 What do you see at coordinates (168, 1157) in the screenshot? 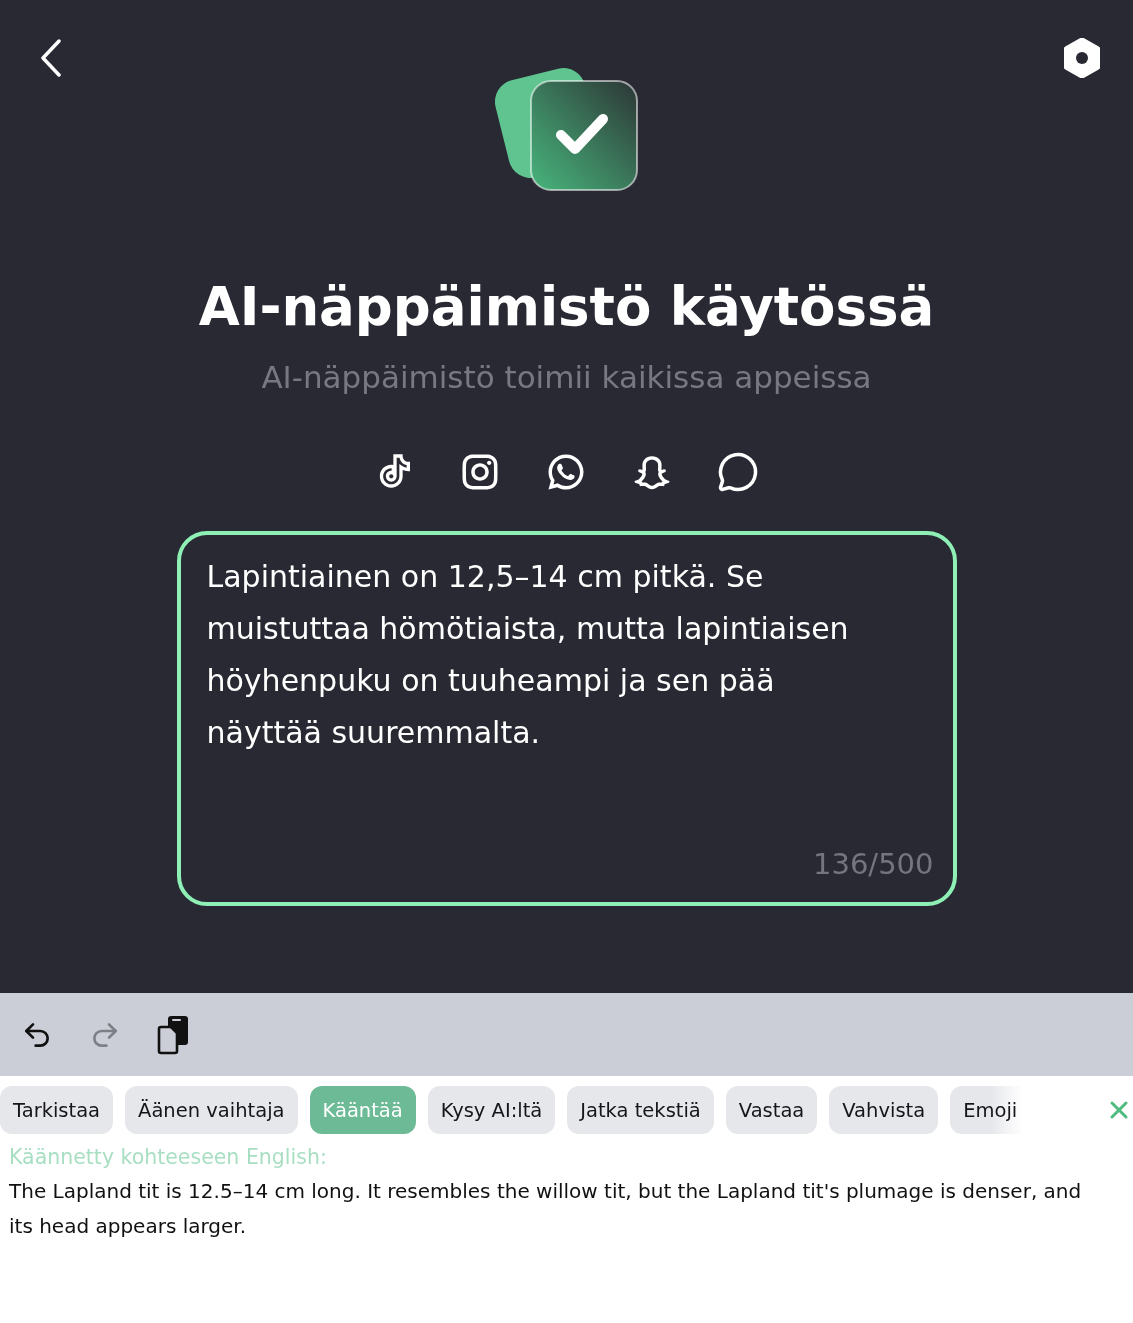
I see `translation-label: Käännetty kohteeseen English:` at bounding box center [168, 1157].